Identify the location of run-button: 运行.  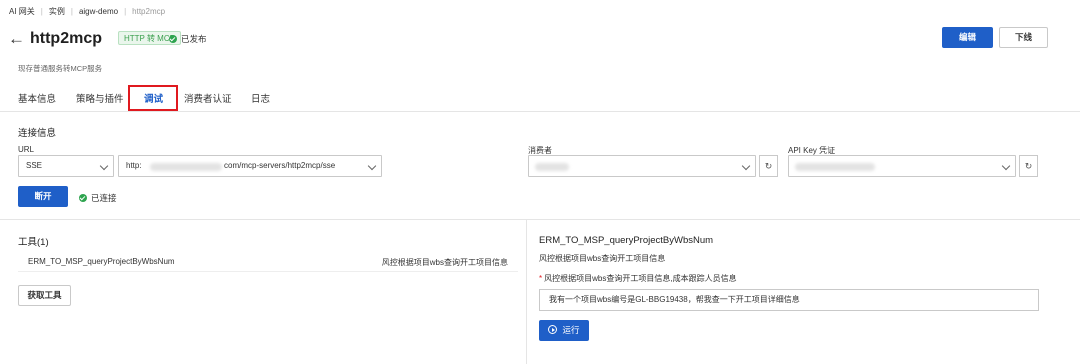
(564, 330).